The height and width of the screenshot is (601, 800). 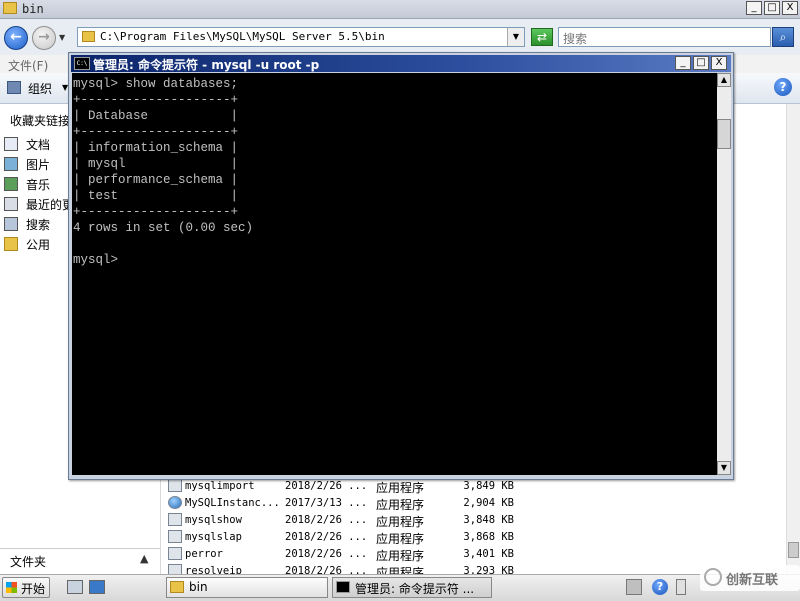 What do you see at coordinates (681, 587) in the screenshot?
I see `network-icon` at bounding box center [681, 587].